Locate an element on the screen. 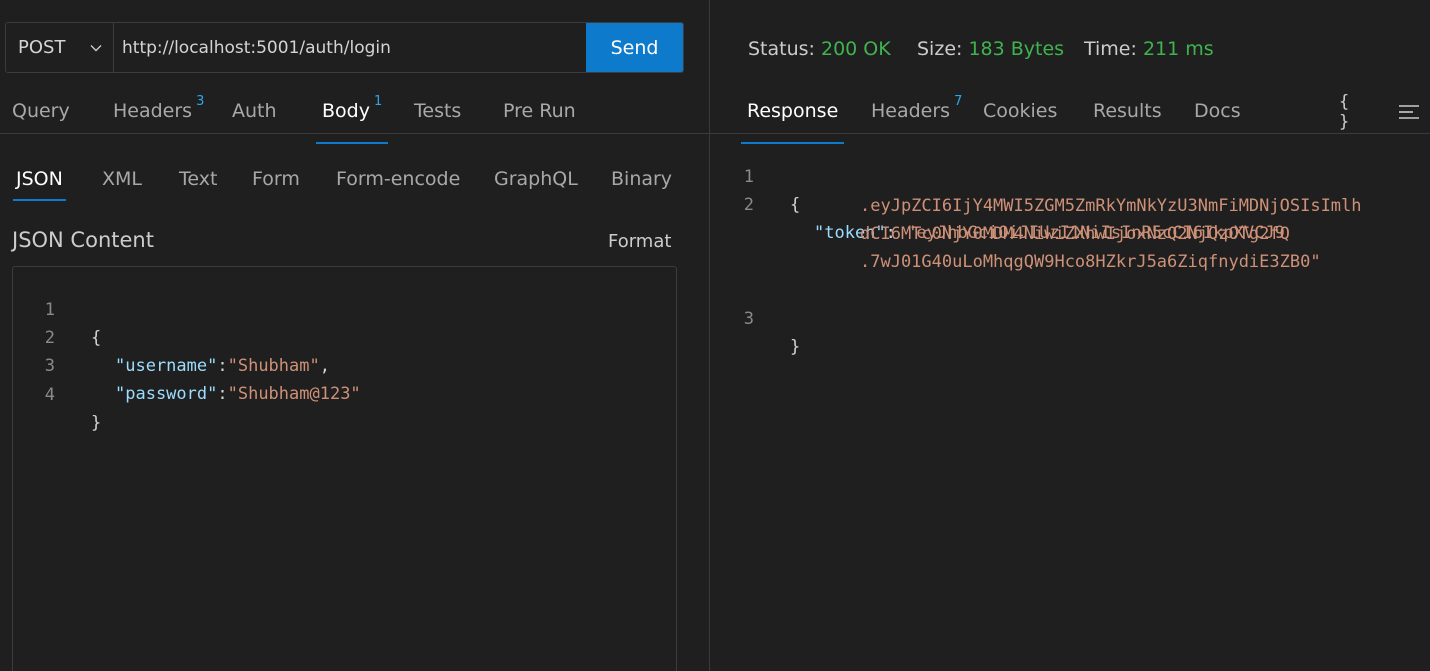 The width and height of the screenshot is (1430, 671). chevron-down-icon is located at coordinates (96, 47).